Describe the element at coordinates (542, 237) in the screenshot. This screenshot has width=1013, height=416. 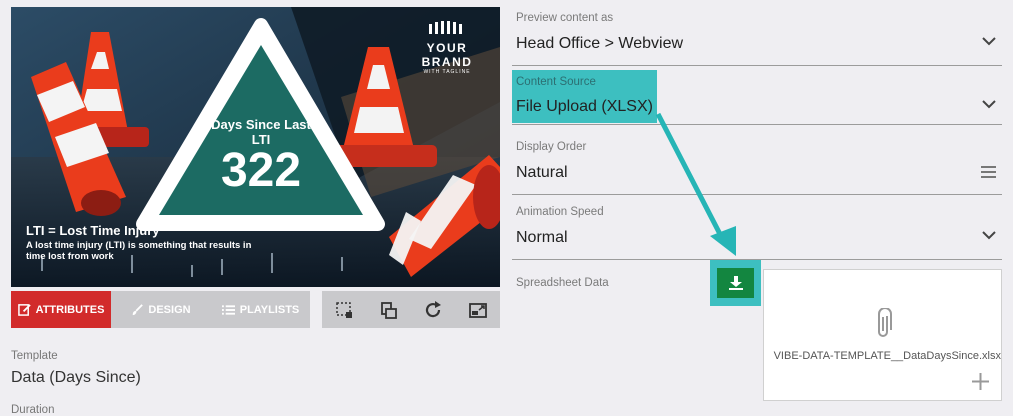
I see `field-value: Normal` at that location.